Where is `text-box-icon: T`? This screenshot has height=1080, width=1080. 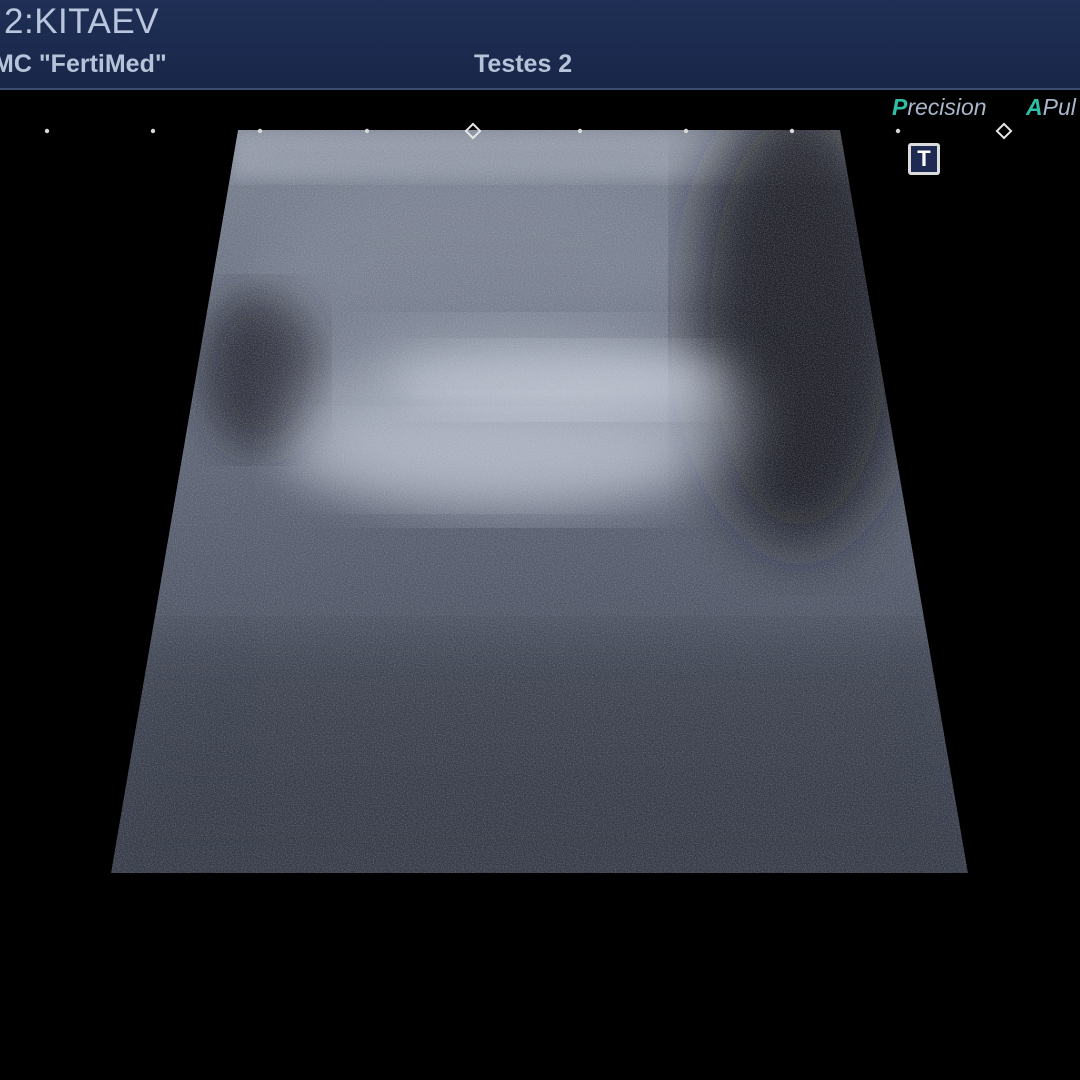
text-box-icon: T is located at coordinates (924, 159).